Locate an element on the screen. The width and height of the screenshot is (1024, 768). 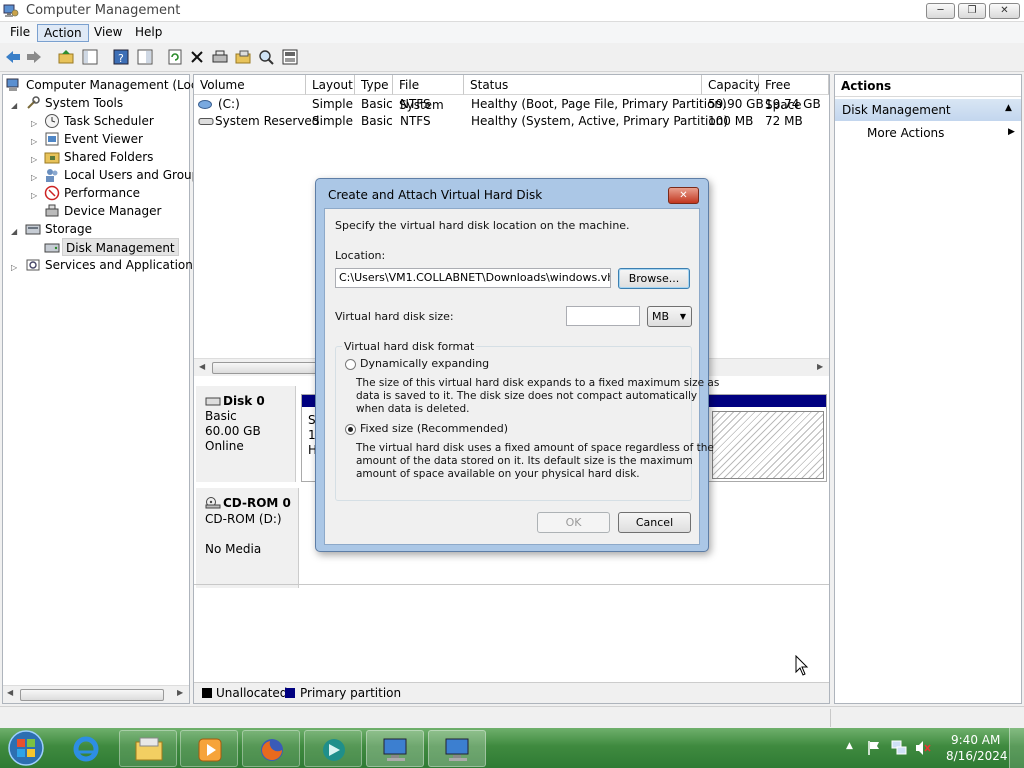
tree-event-viewer: Event Viewer is located at coordinates (103, 139).